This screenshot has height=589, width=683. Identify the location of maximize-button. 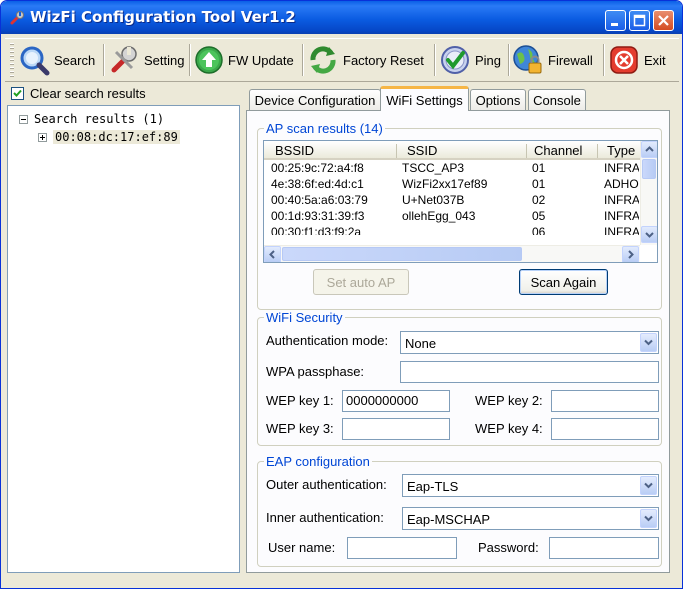
(639, 20).